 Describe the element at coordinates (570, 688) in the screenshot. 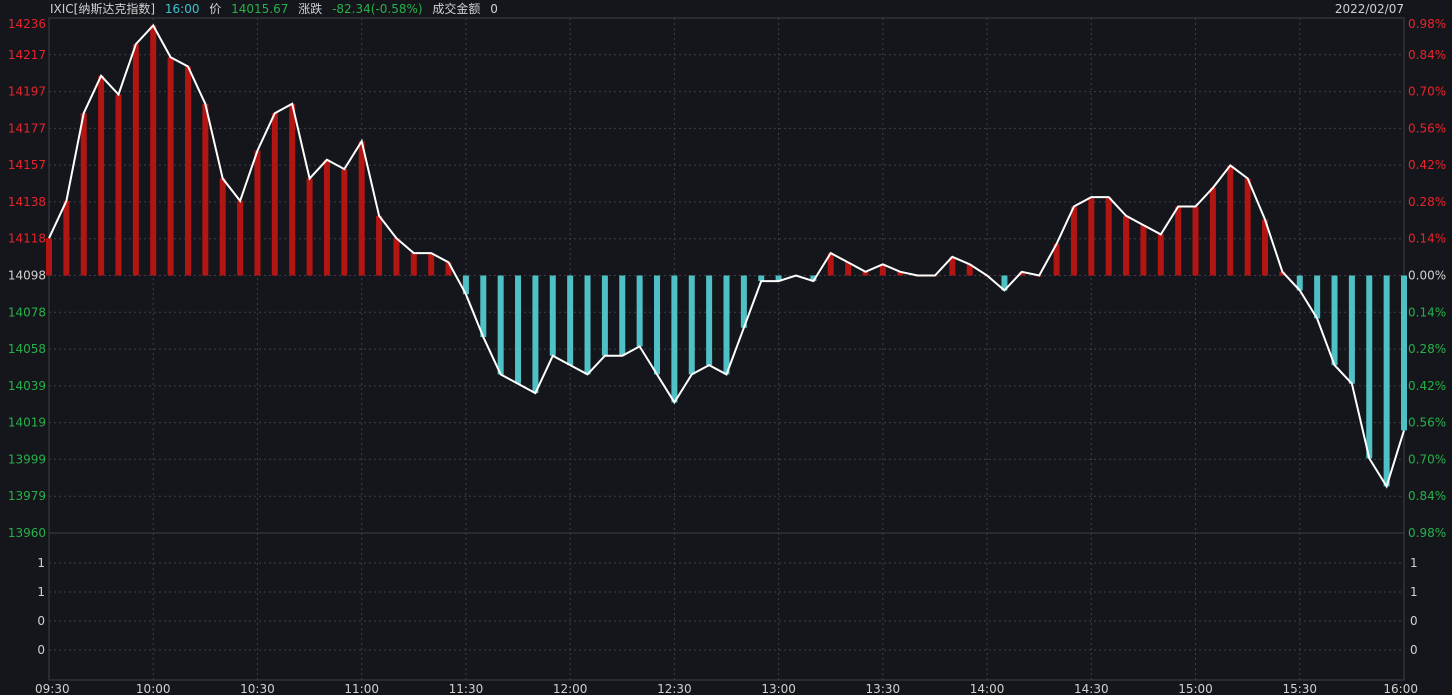

I see `x-tick-label: 12:00` at that location.